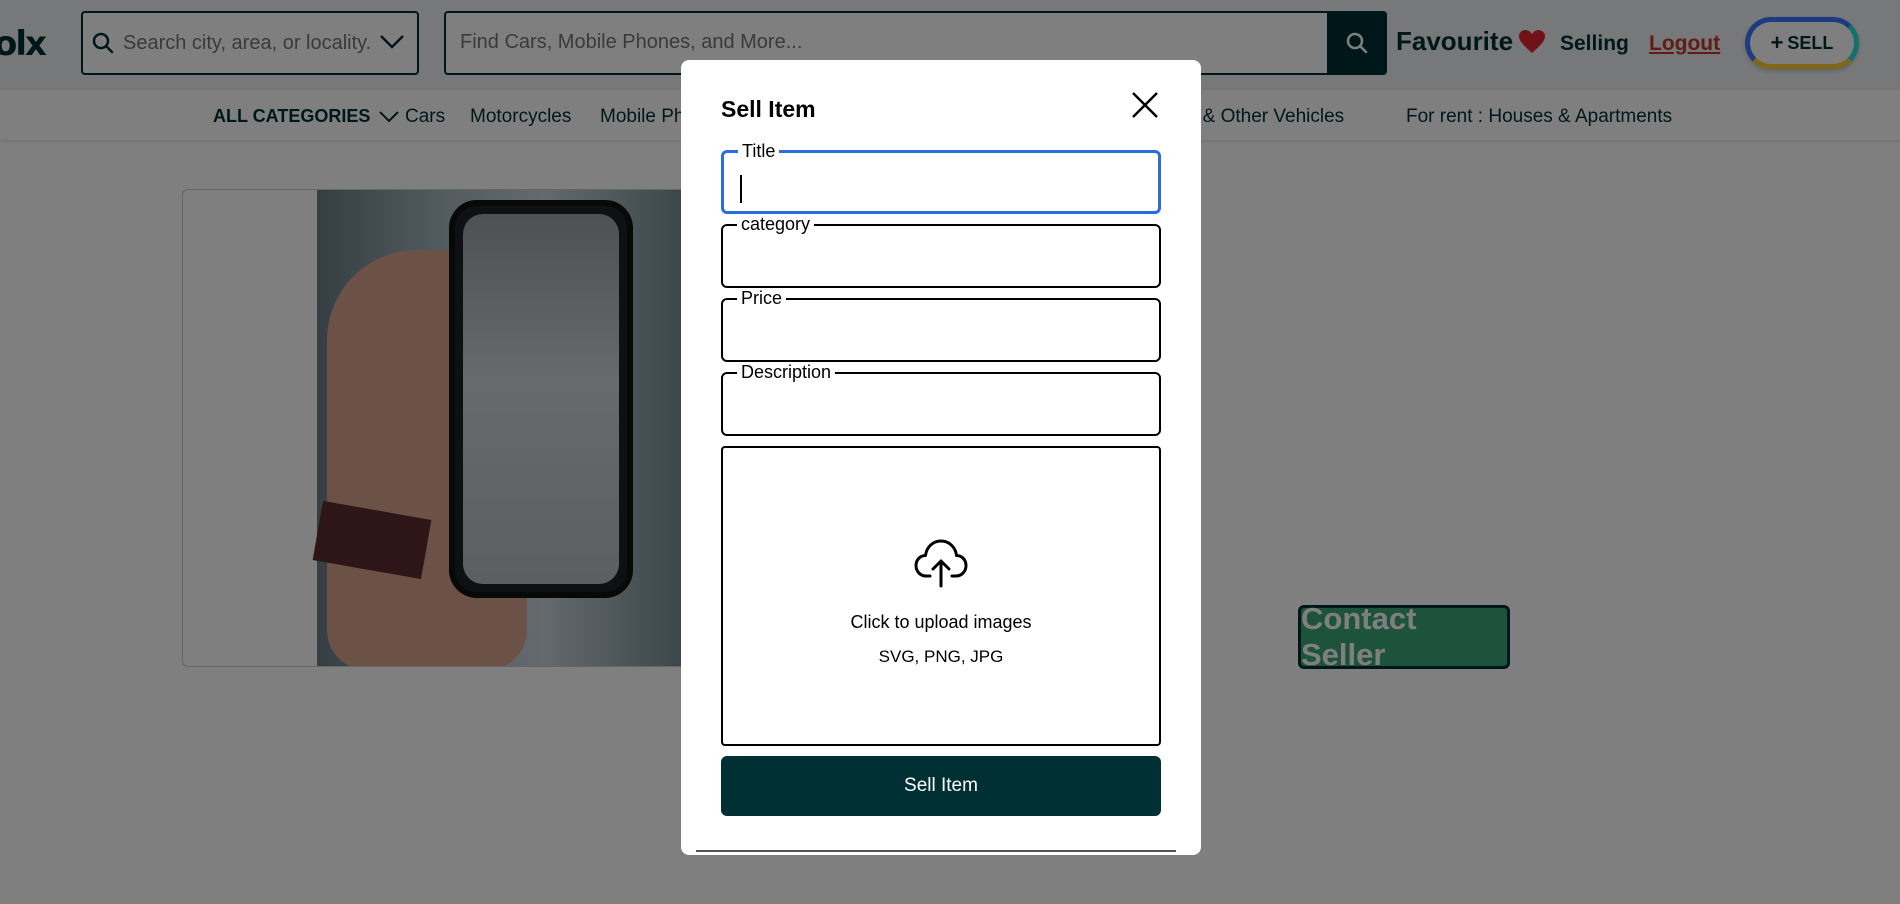 The width and height of the screenshot is (1900, 904). What do you see at coordinates (786, 372) in the screenshot?
I see `description-label: Description` at bounding box center [786, 372].